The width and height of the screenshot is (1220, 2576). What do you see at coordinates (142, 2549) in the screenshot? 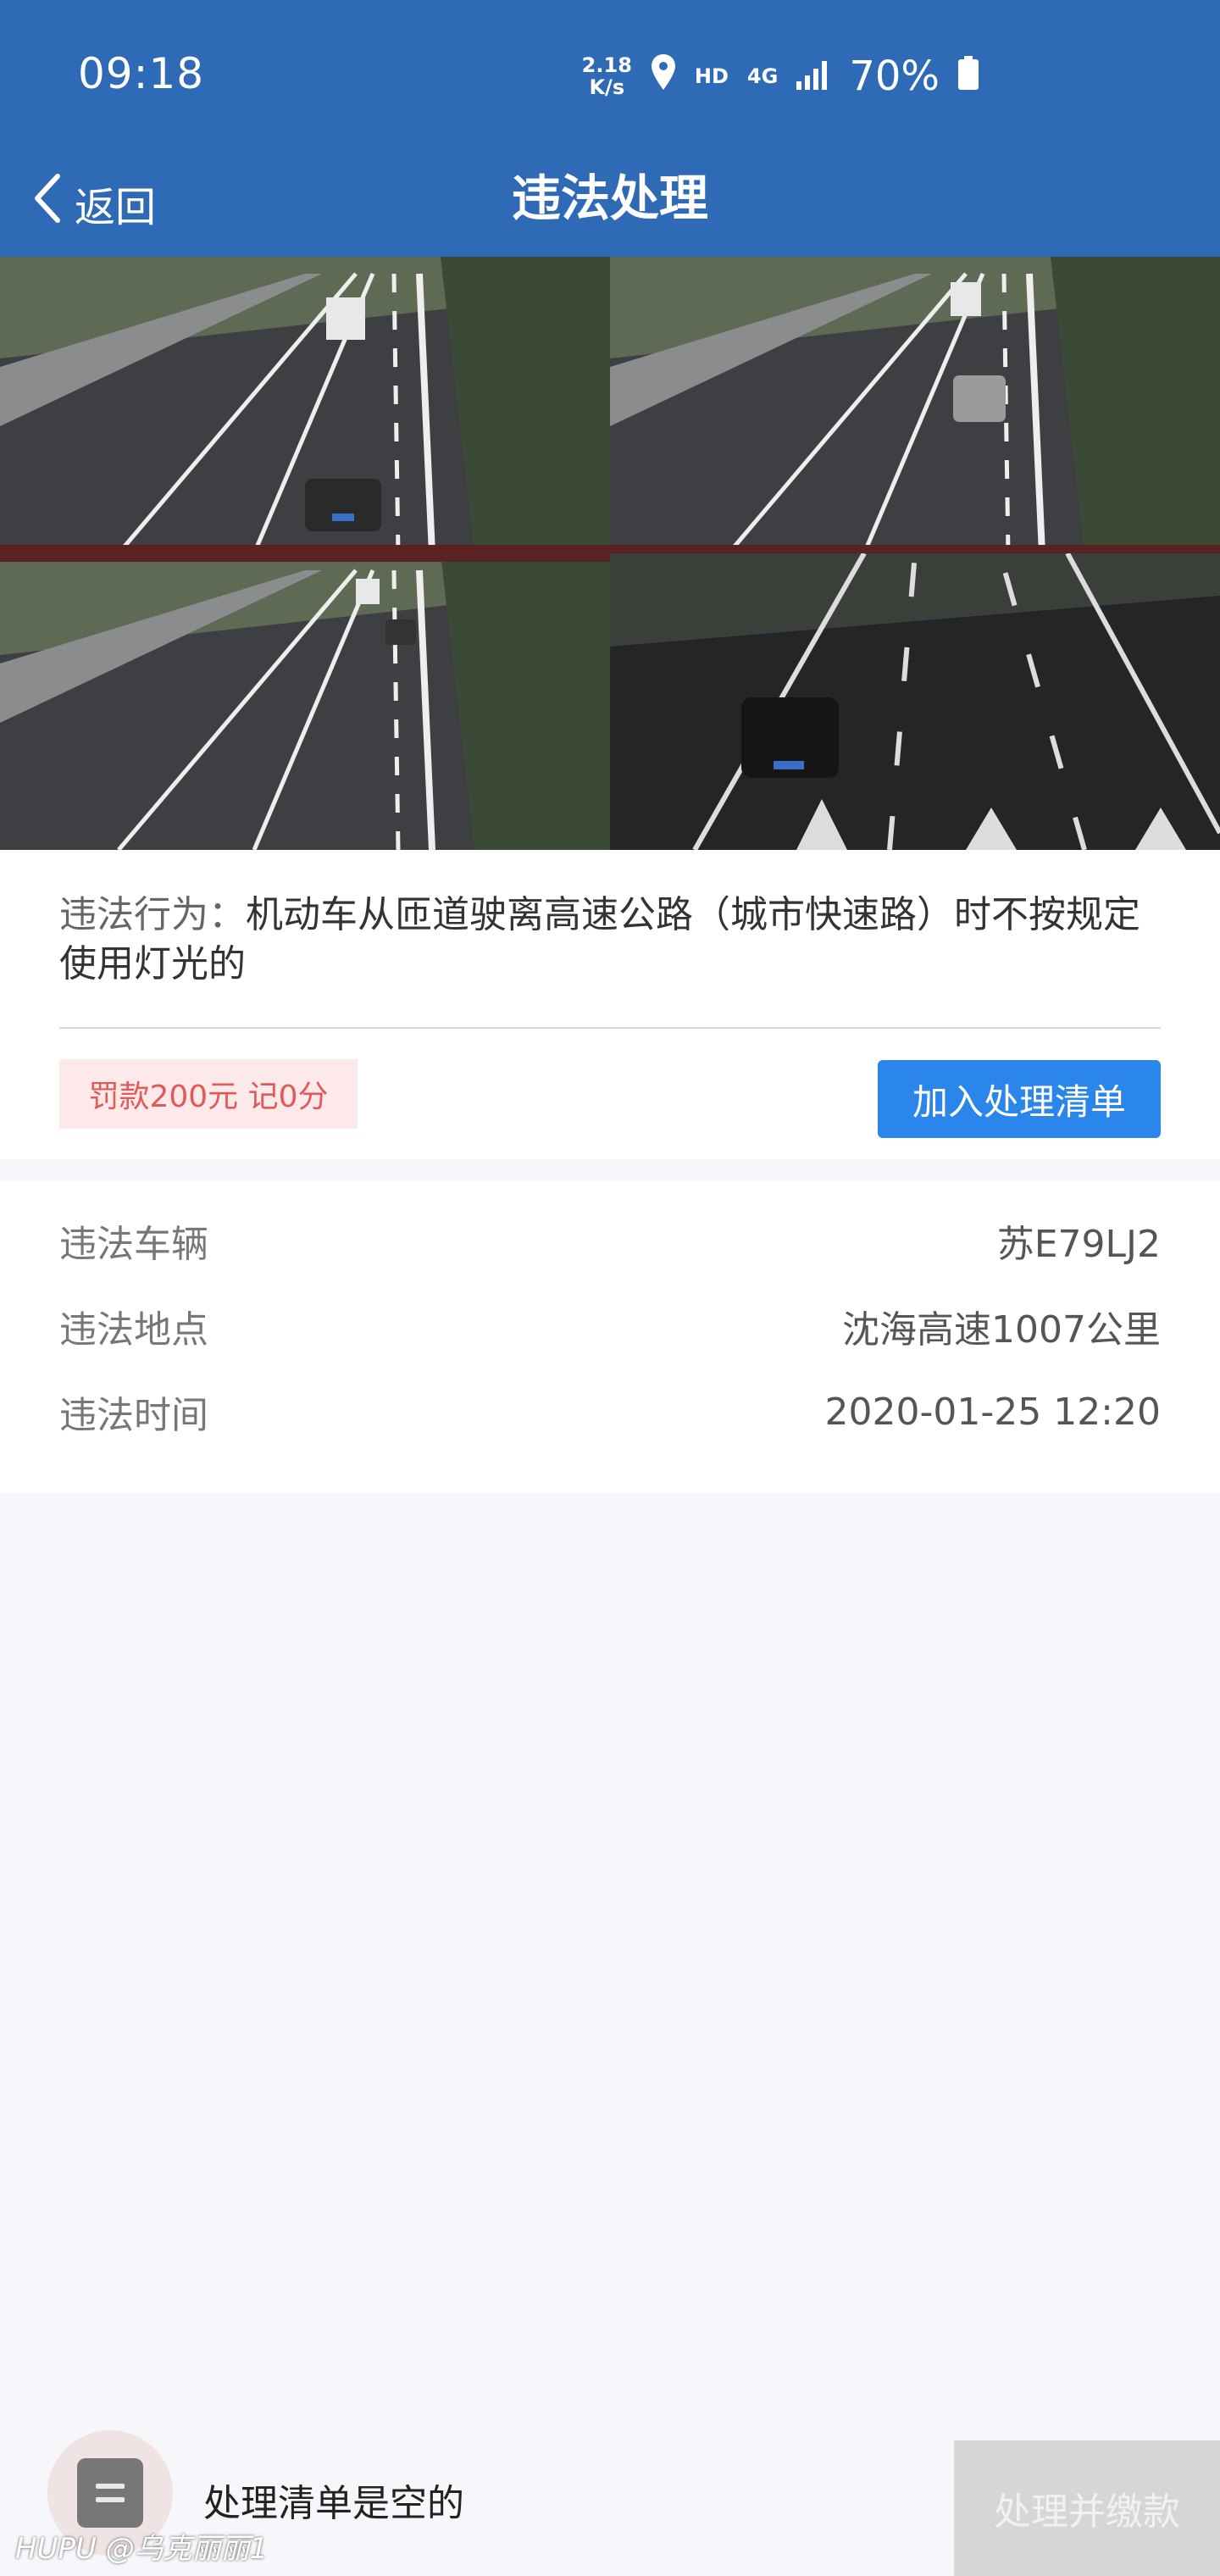
I see `watermark: HUPU @乌克丽丽1` at bounding box center [142, 2549].